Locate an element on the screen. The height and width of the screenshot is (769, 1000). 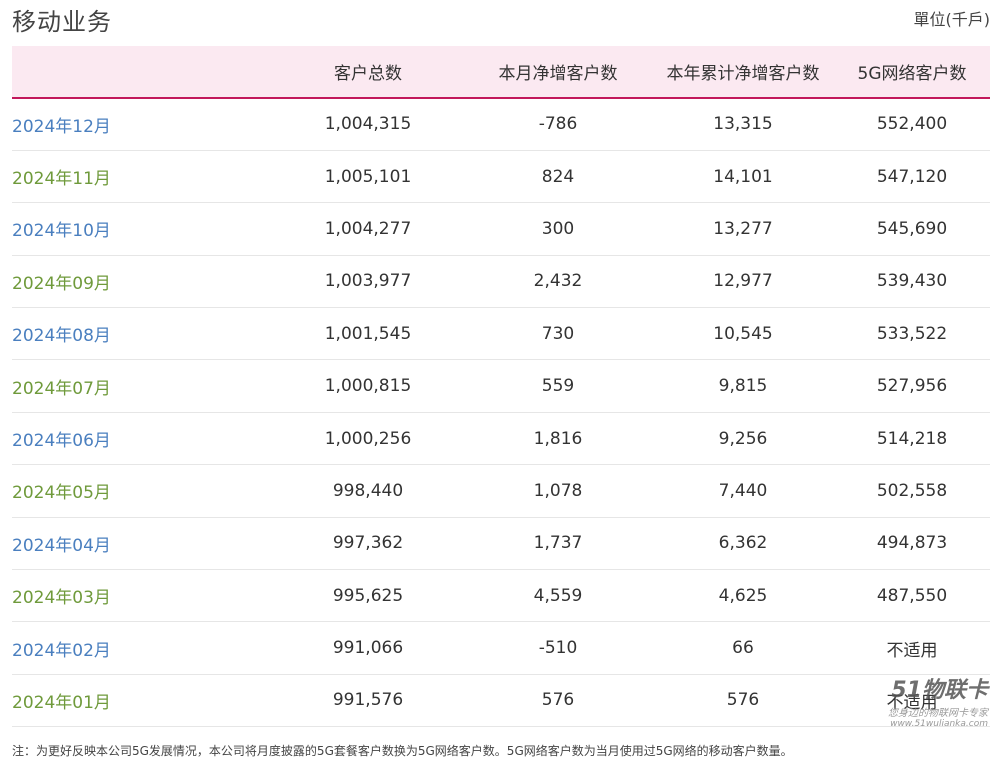
column-header-5g-customers: 5G网络客户数 is located at coordinates (912, 72).